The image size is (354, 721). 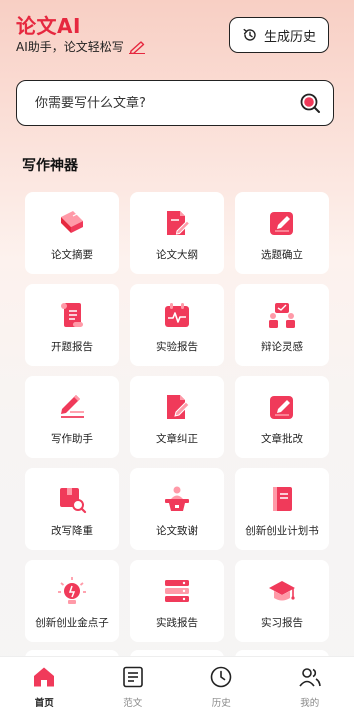 What do you see at coordinates (48, 26) in the screenshot?
I see `app-title: 论文AI` at bounding box center [48, 26].